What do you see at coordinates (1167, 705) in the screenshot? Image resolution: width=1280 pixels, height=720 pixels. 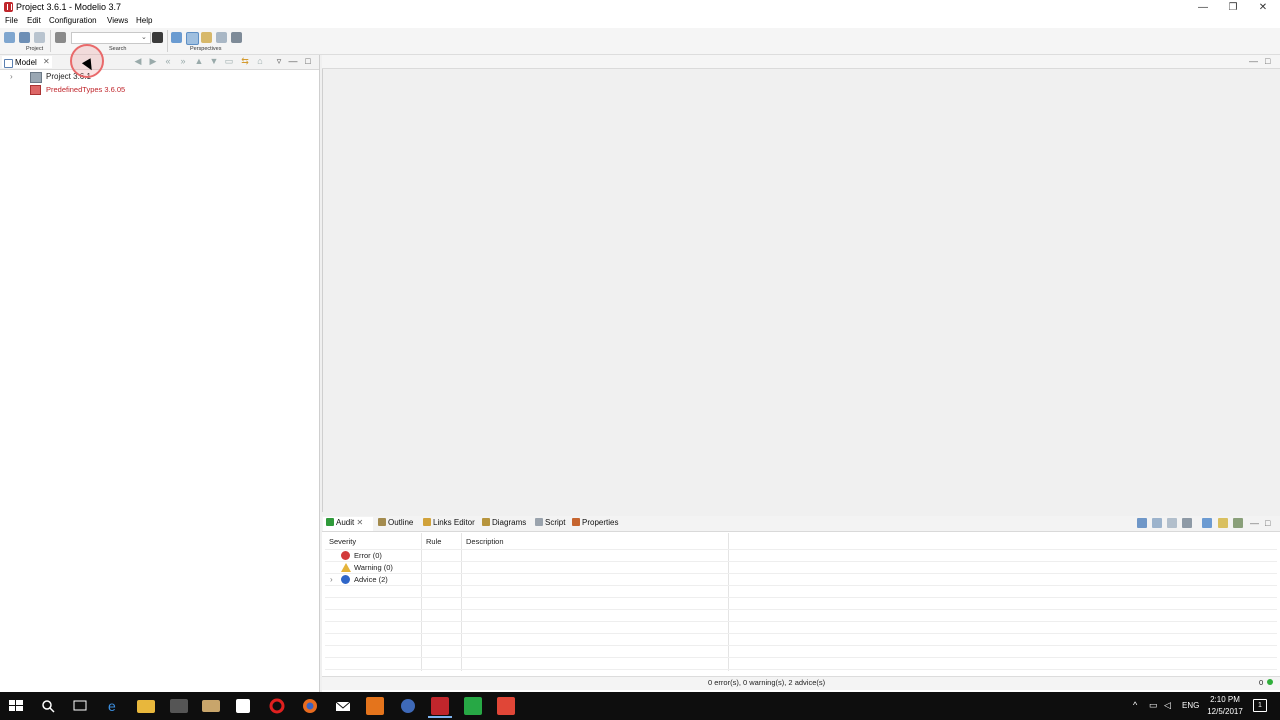 I see `volume-icon: ◁` at bounding box center [1167, 705].